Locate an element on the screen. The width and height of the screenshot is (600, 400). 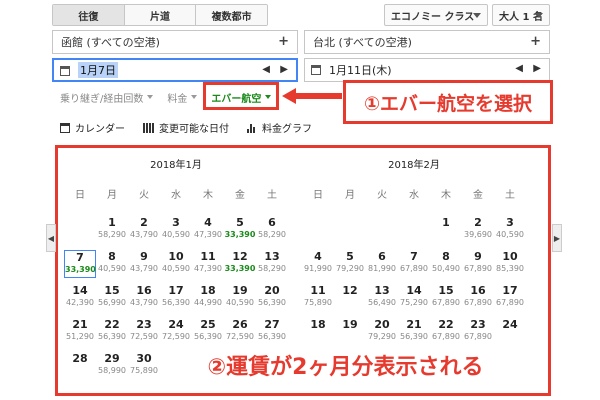
day-number: 30 is located at coordinates (144, 358).